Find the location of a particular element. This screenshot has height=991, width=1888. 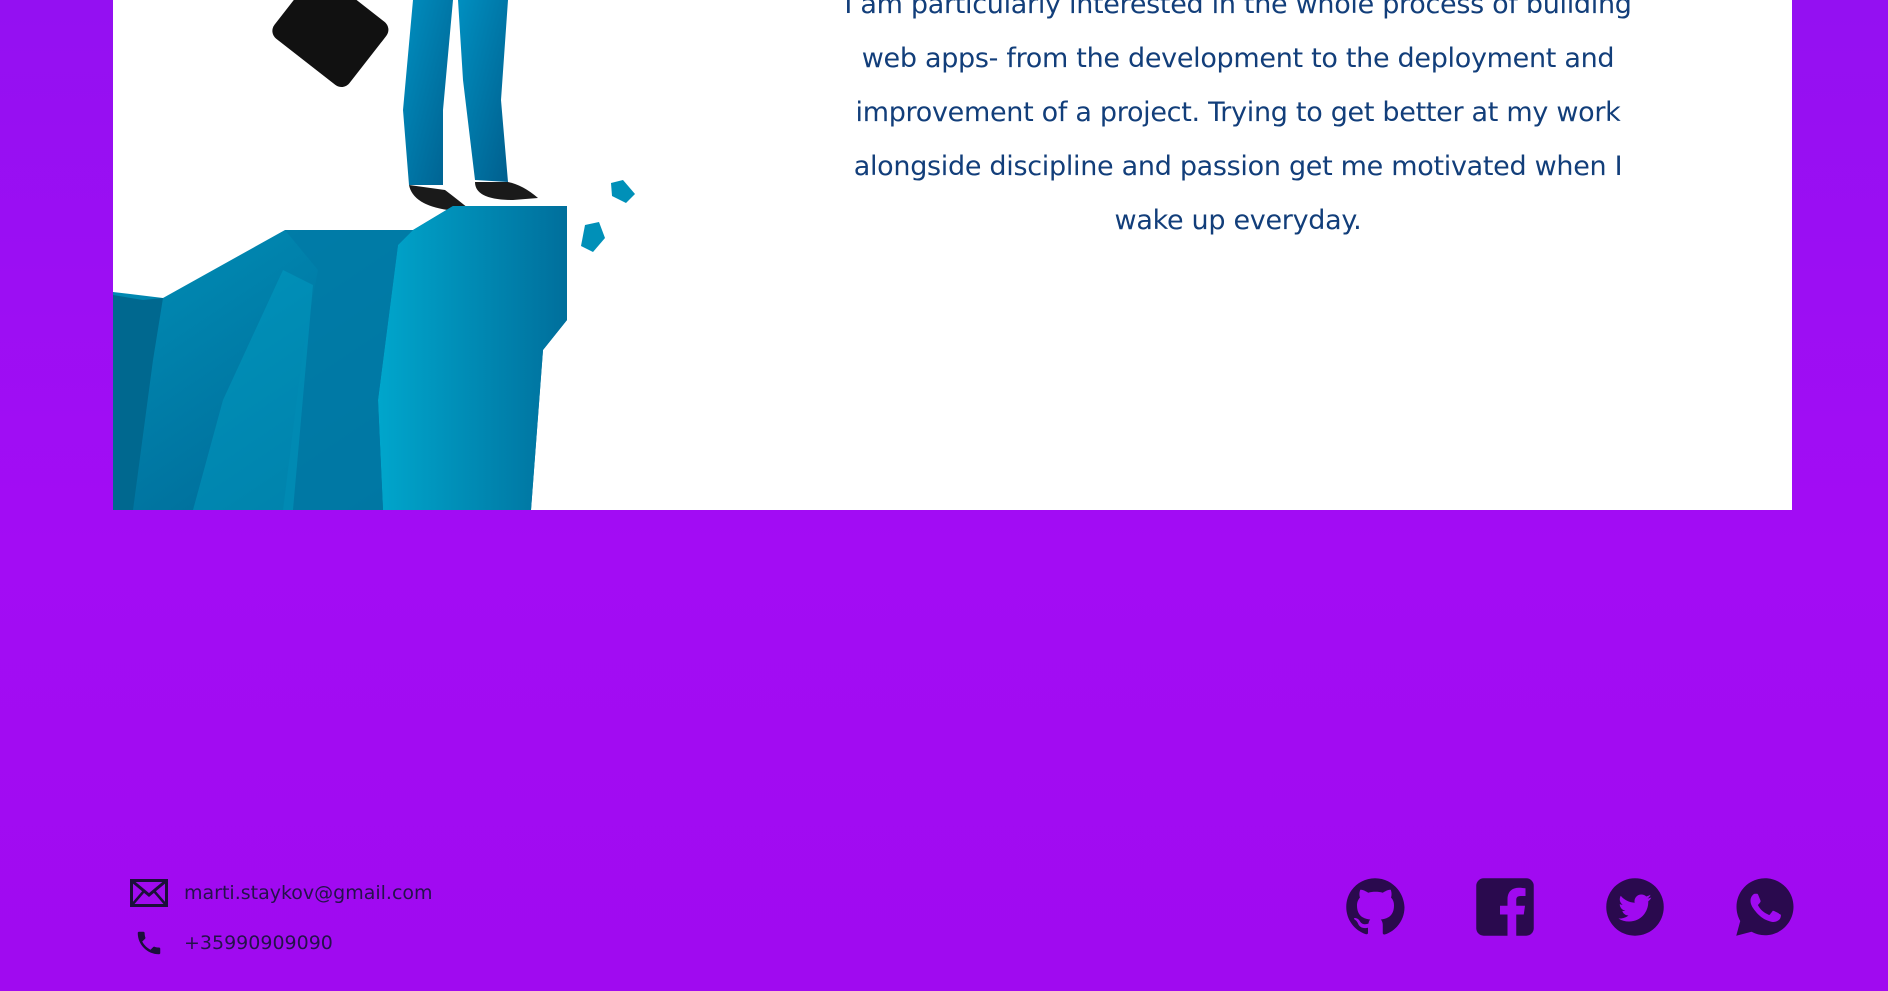

email-contact: marti.staykov@gmail.com is located at coordinates (281, 893).